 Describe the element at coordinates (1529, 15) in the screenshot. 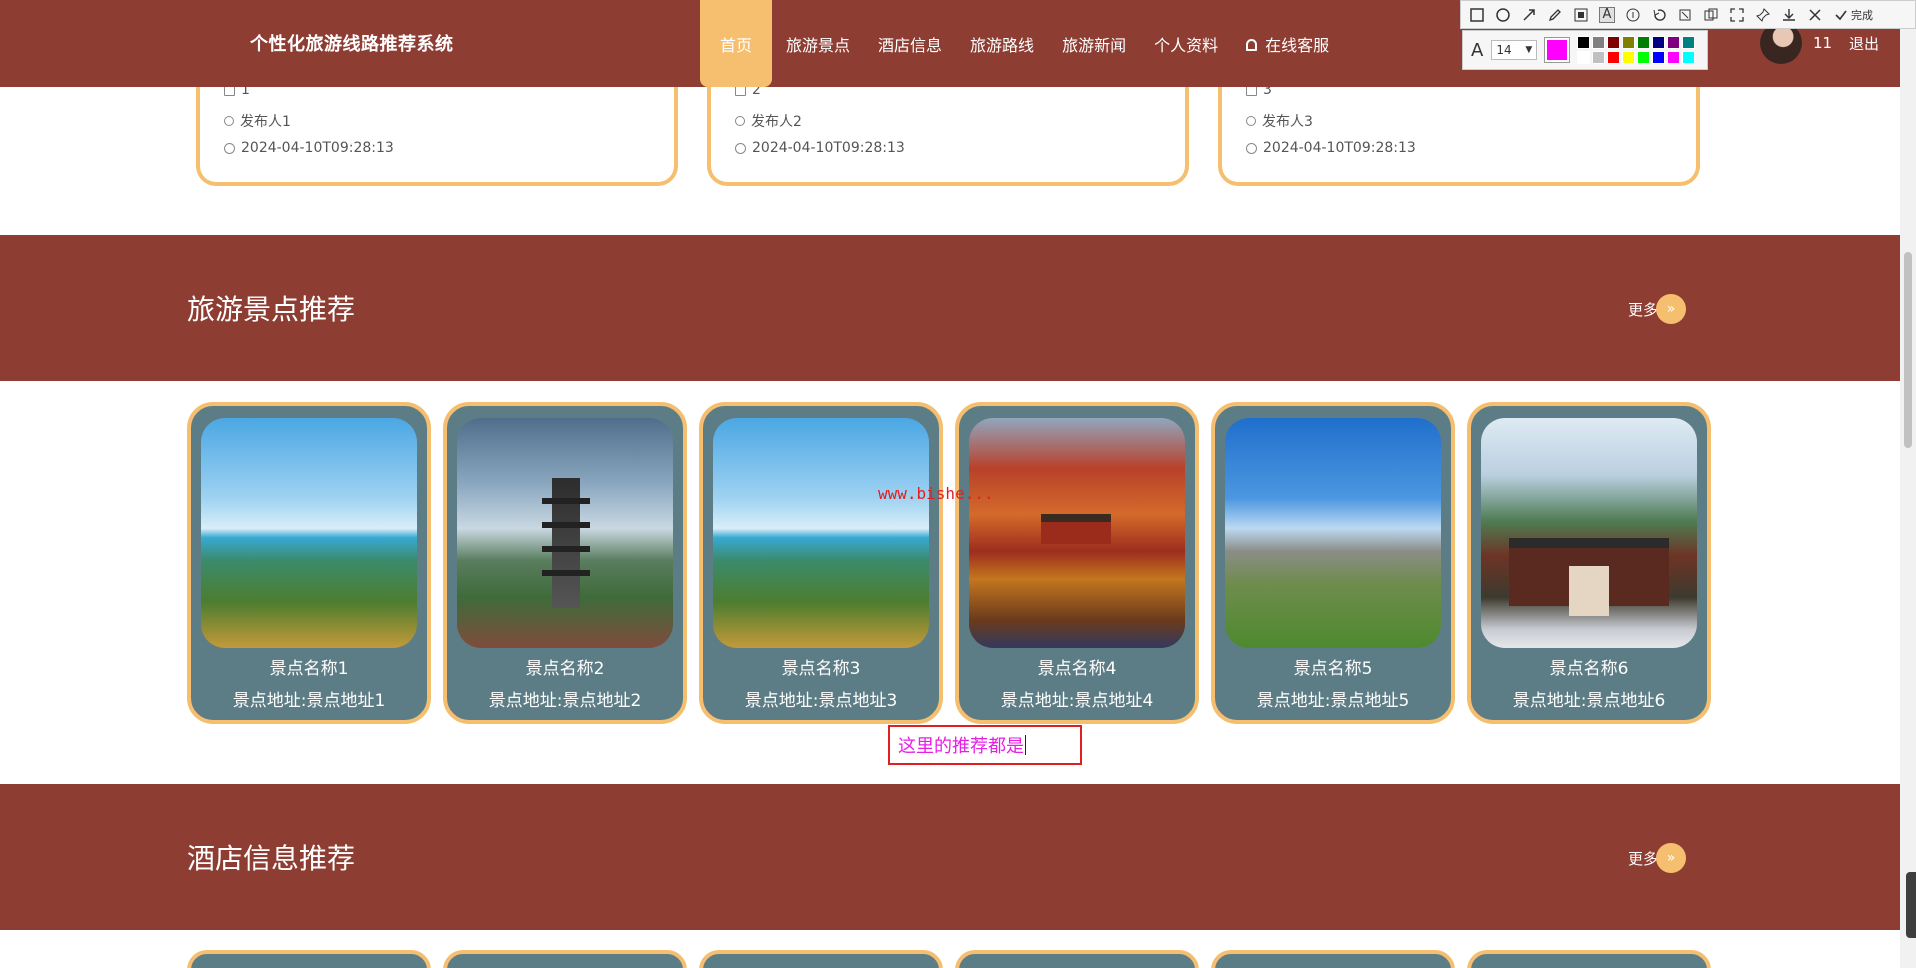

I see `arrow-icon` at that location.